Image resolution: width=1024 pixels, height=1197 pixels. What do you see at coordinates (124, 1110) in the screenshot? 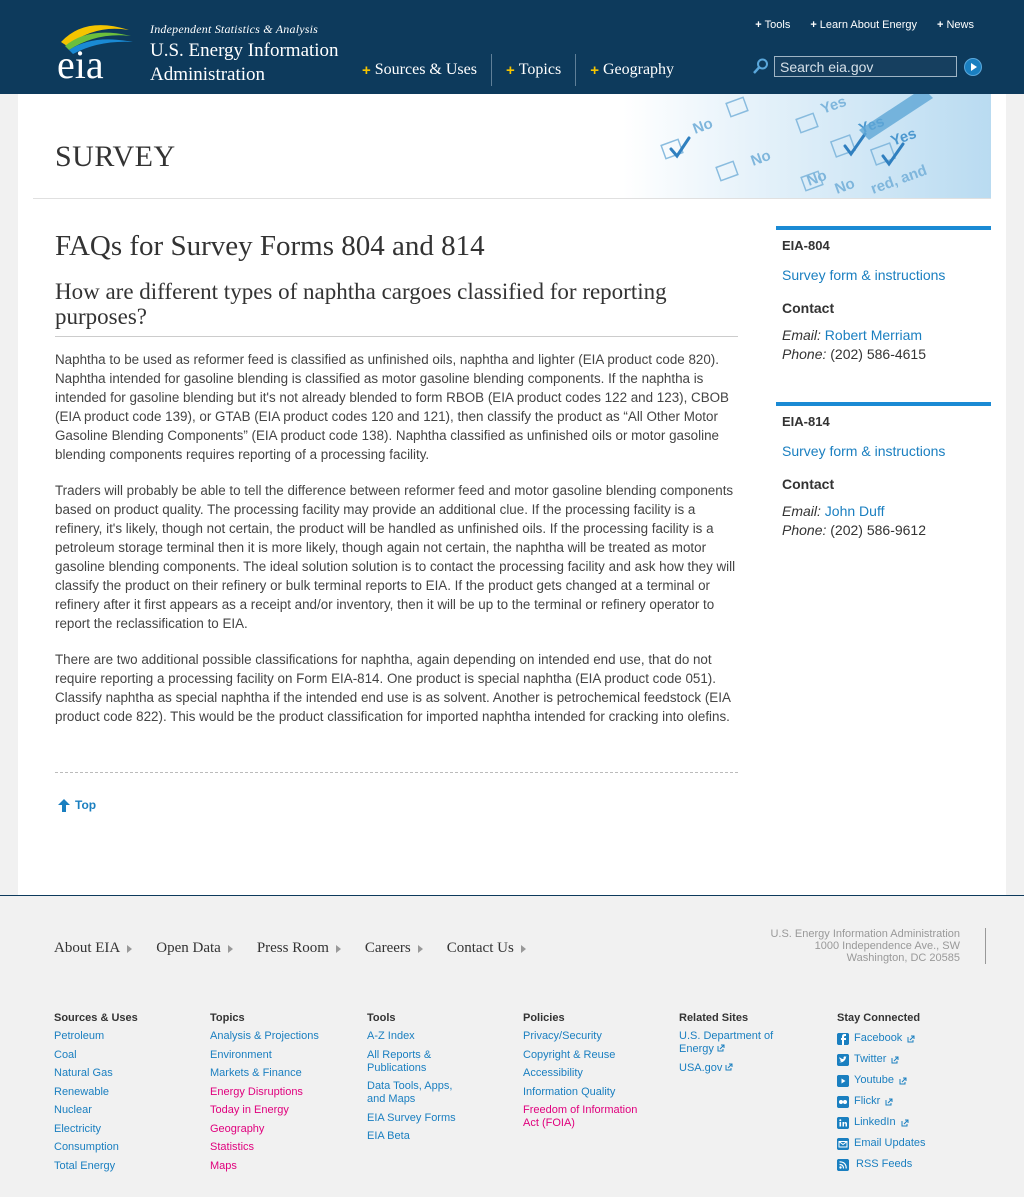
I see `footer-link: Nuclear` at bounding box center [124, 1110].